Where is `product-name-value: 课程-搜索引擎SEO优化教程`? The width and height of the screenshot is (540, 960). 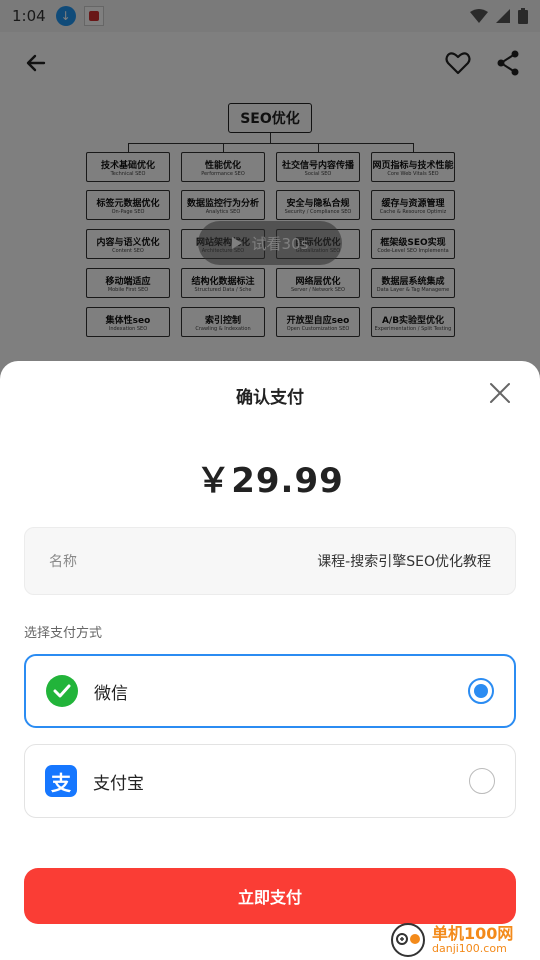 product-name-value: 课程-搜索引擎SEO优化教程 is located at coordinates (404, 562).